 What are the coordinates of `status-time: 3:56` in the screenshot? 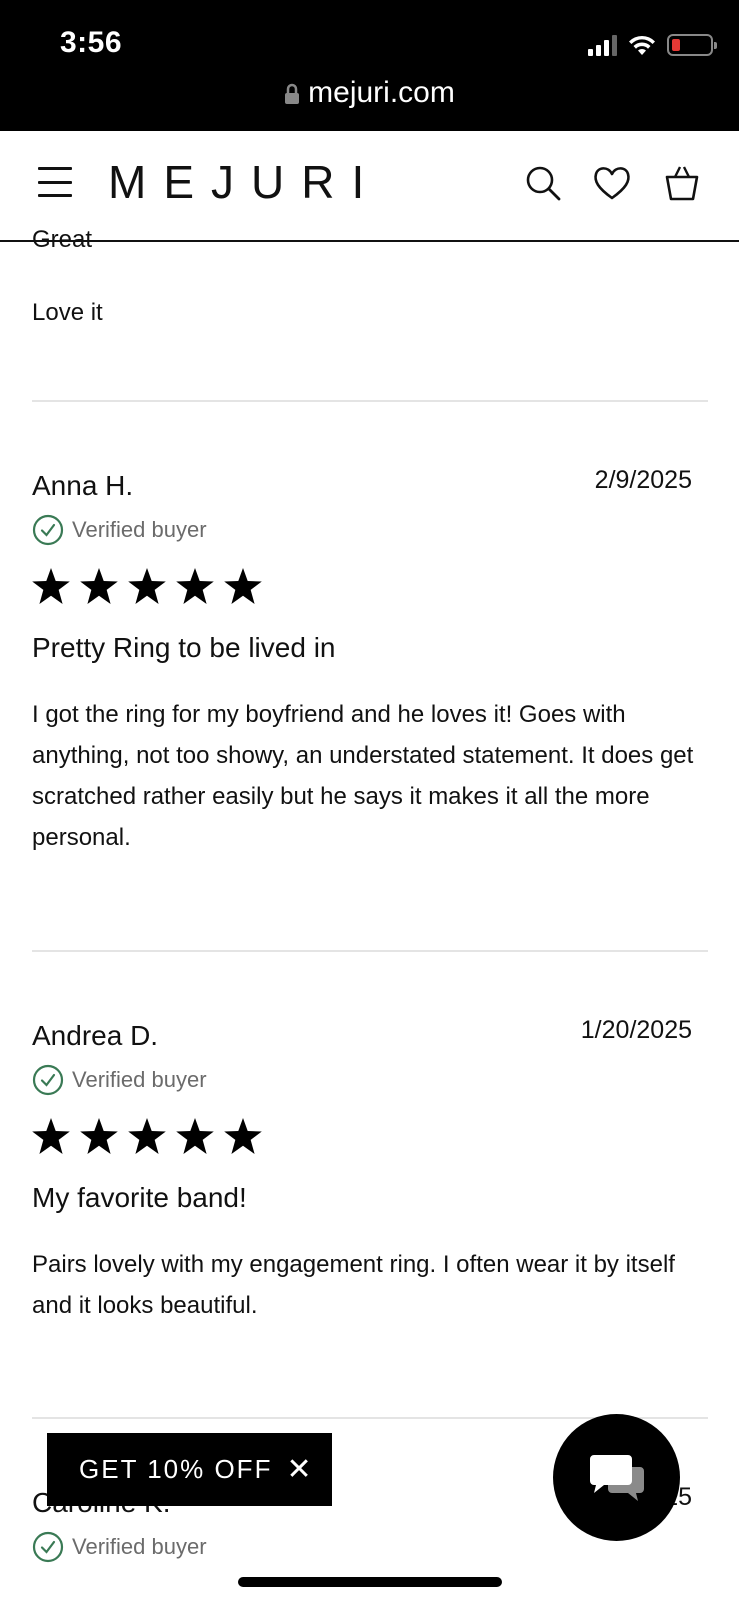 It's located at (91, 42).